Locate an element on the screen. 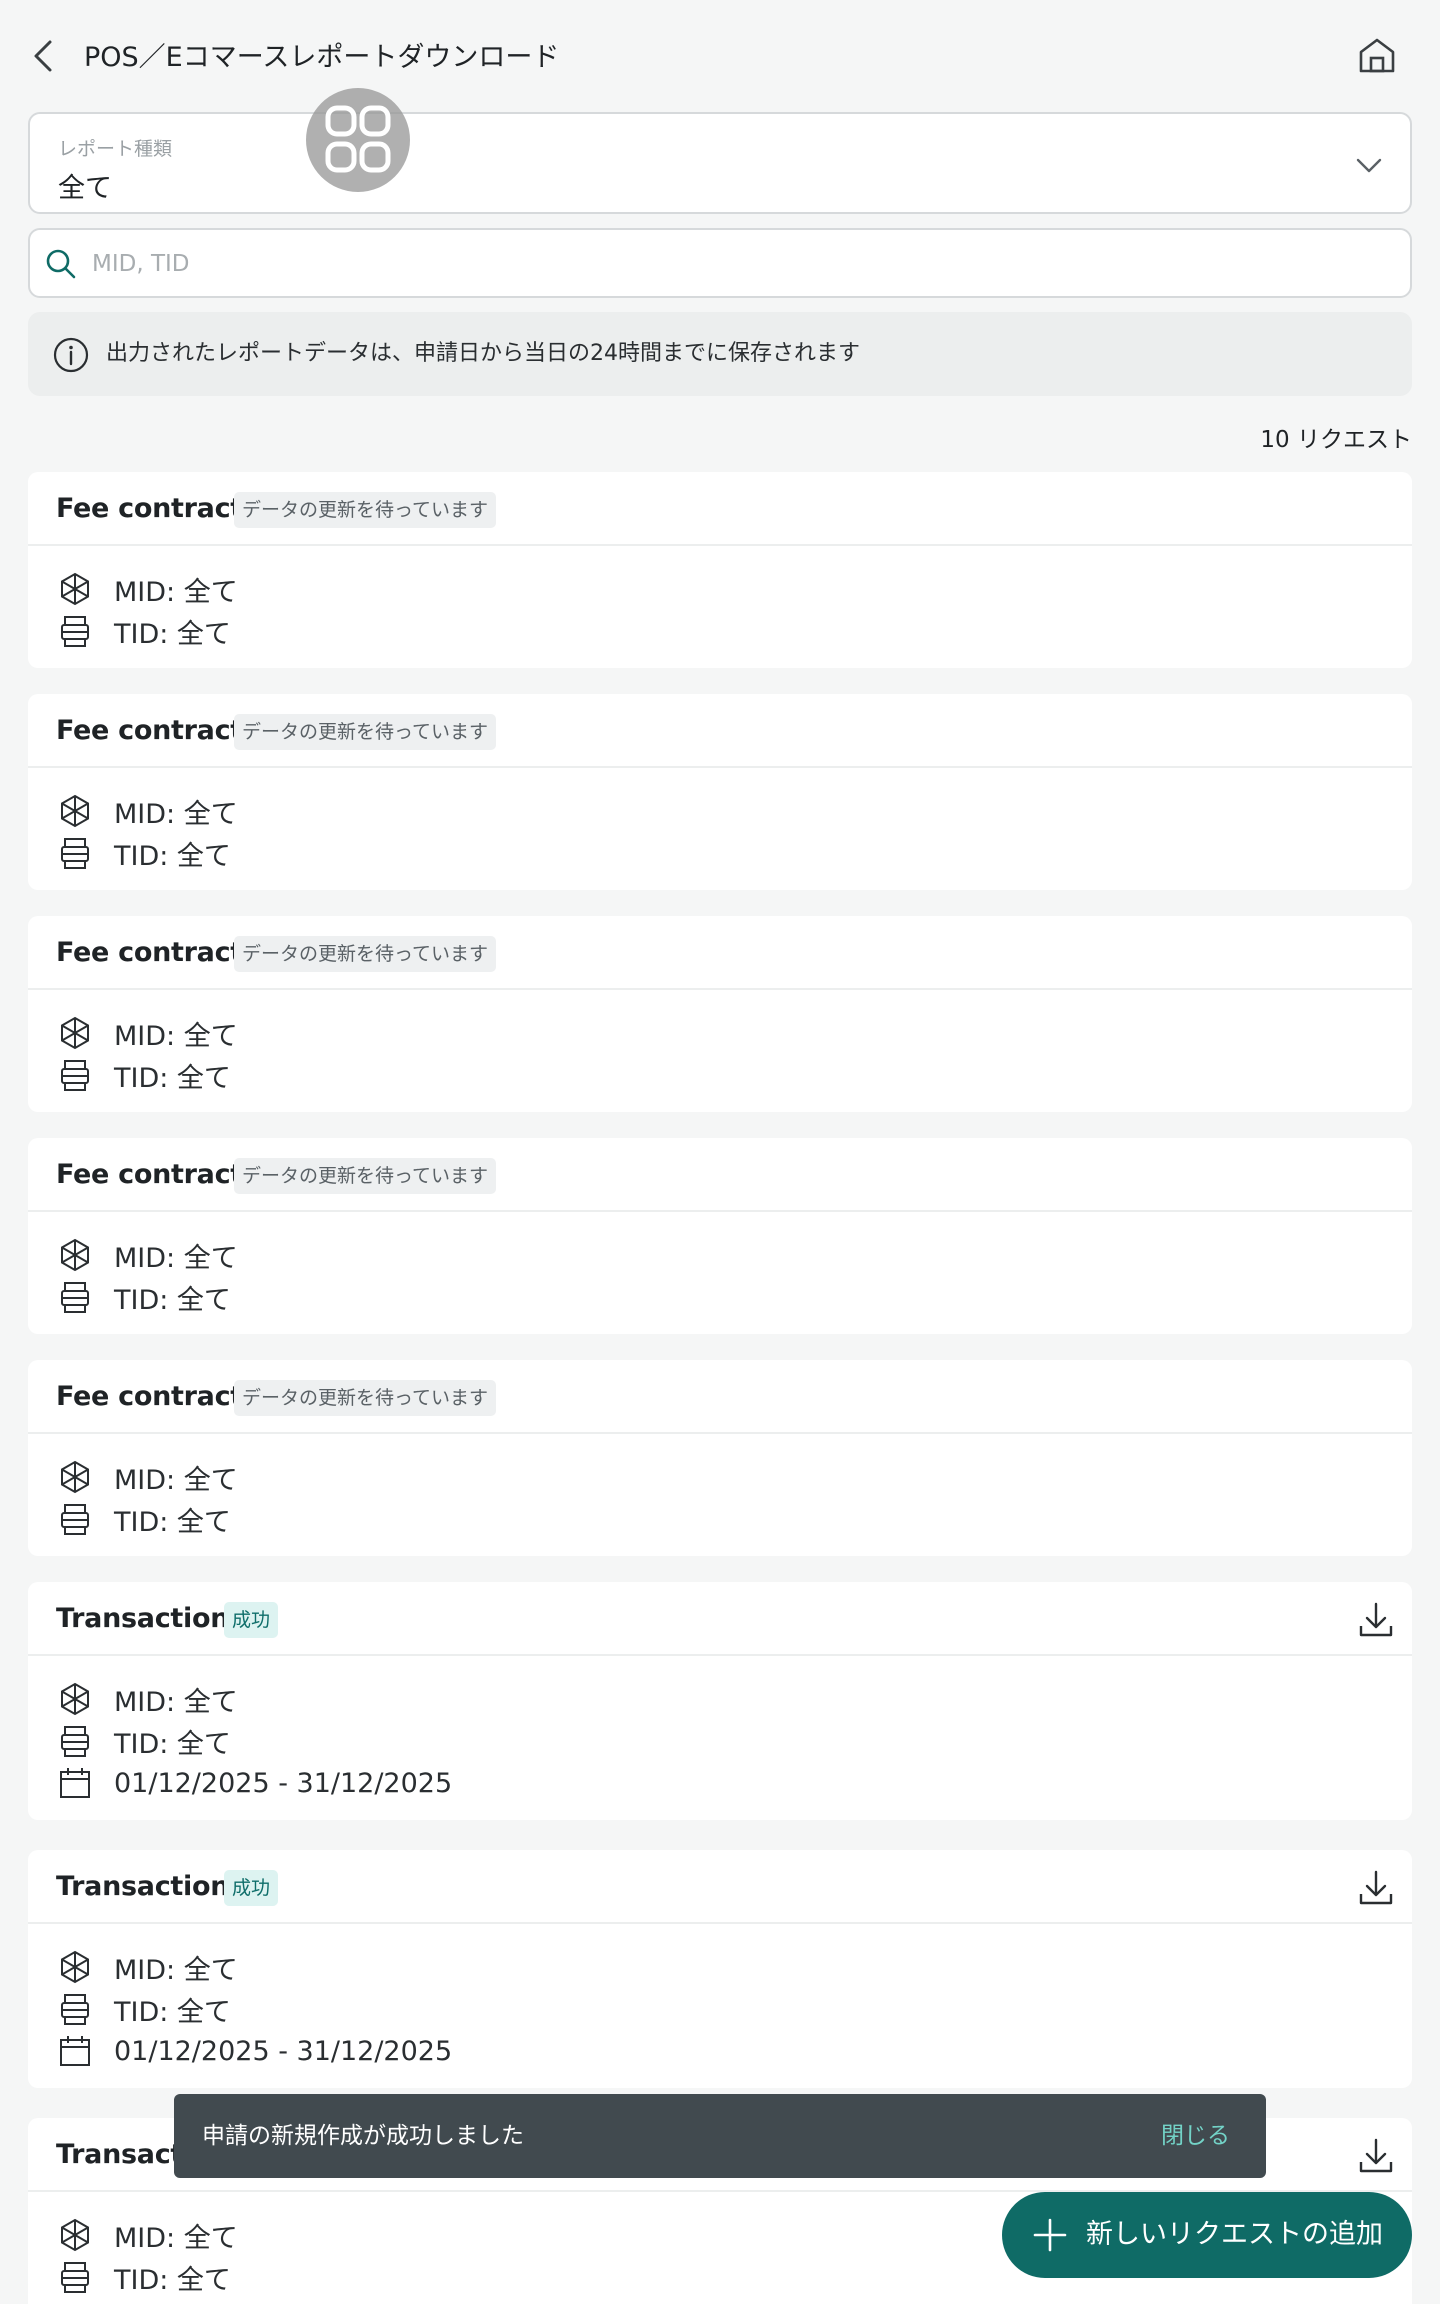 The image size is (1440, 2304). info-icon is located at coordinates (71, 355).